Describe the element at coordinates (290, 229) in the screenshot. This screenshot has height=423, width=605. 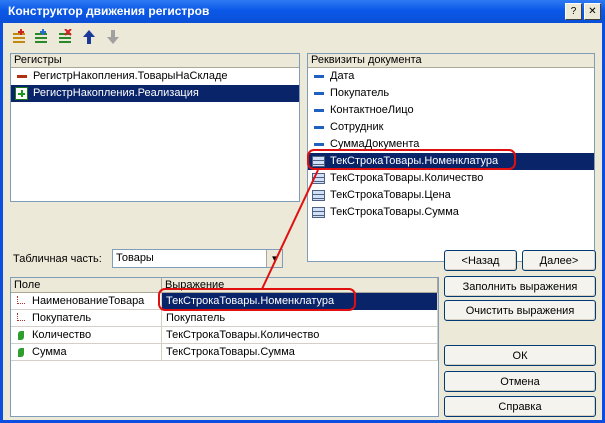
I see `connector-arrow-icon` at that location.